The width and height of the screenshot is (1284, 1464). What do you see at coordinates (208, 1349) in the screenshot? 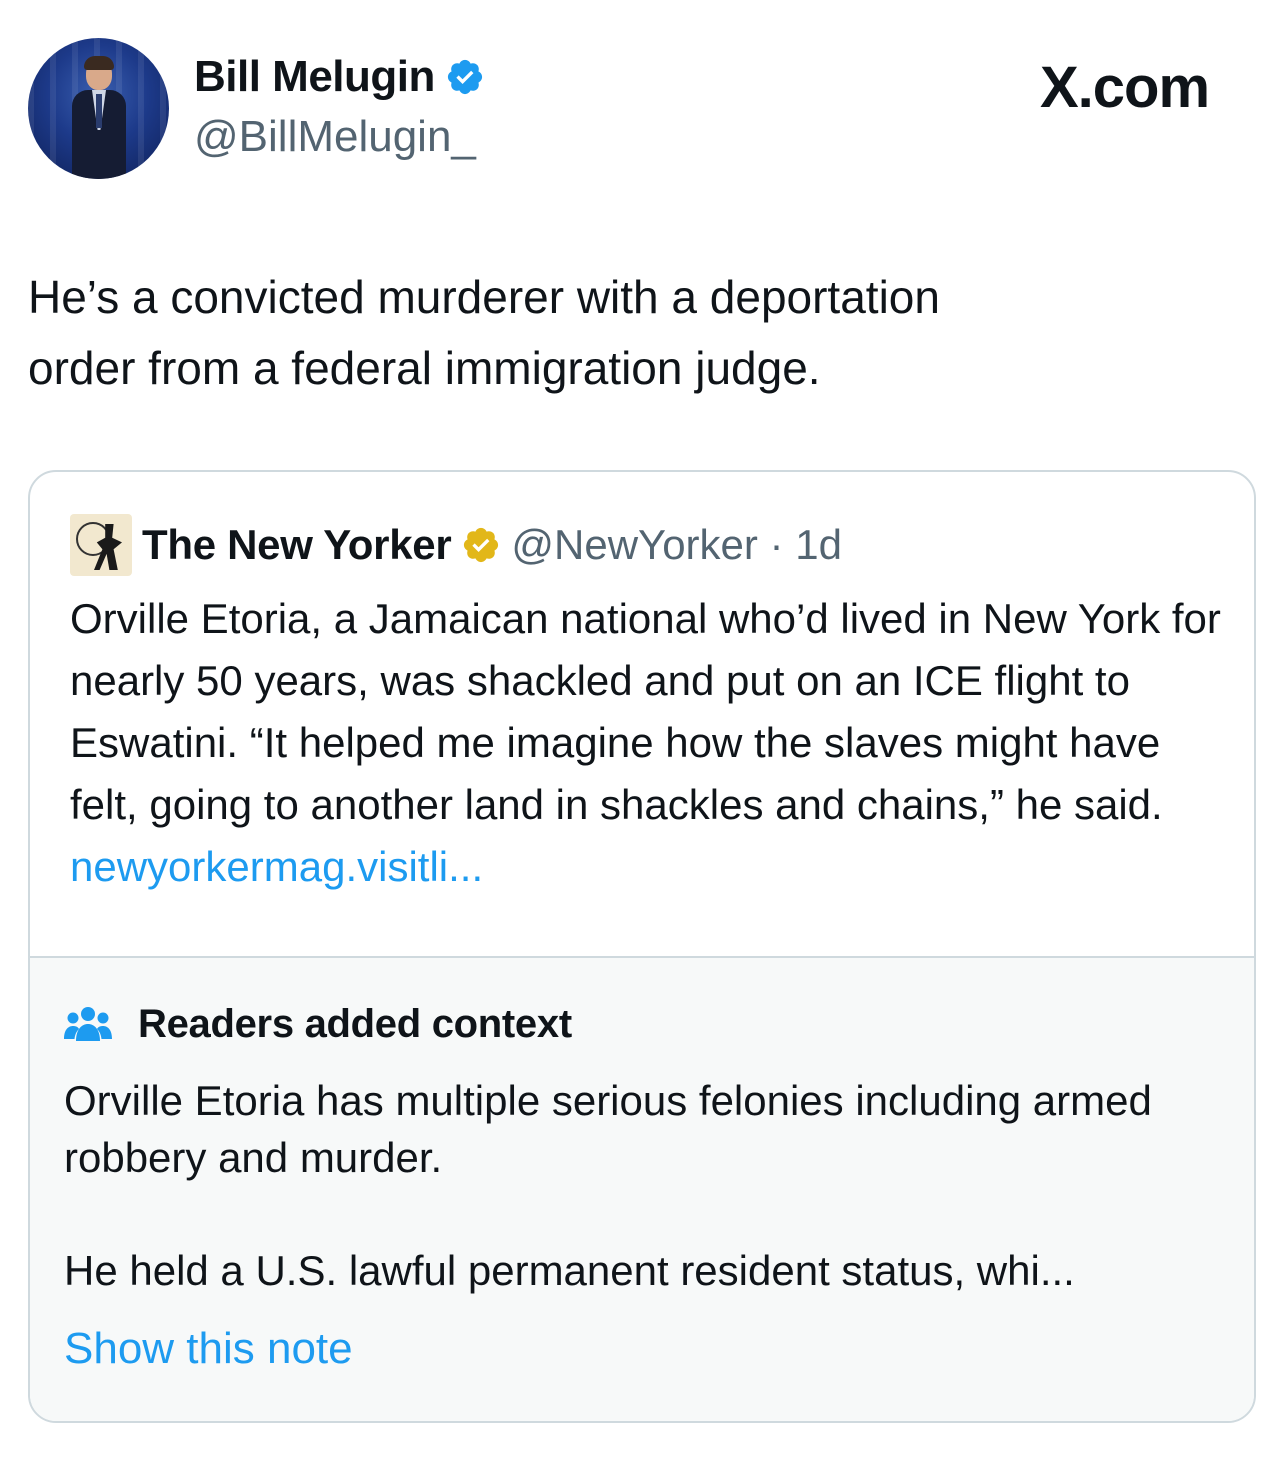
I see `show-this-note-link: Show this note` at bounding box center [208, 1349].